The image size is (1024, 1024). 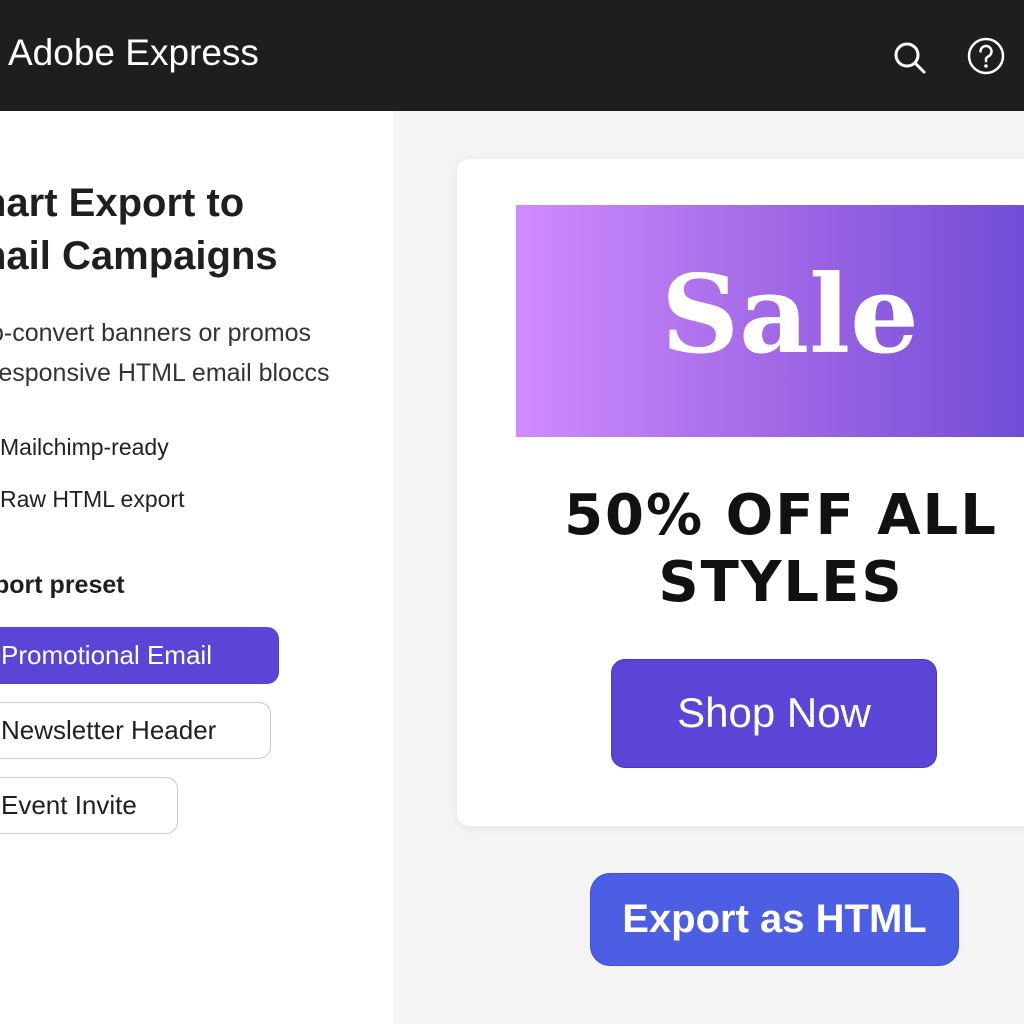 I want to click on promo-headline: 50% OFF ALL STYLES, so click(x=770, y=549).